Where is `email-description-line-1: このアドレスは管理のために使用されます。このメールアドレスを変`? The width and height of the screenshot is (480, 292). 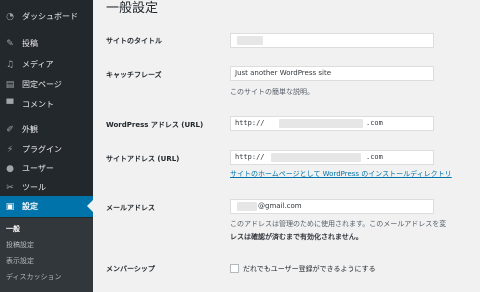
email-description-line-1: このアドレスは管理のために使用されます。このメールアドレスを変 is located at coordinates (338, 224).